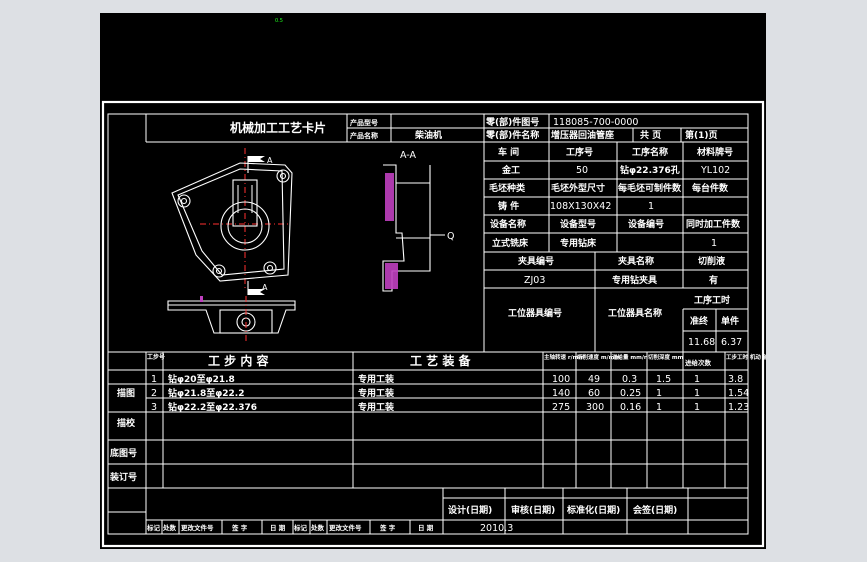 The image size is (867, 562). Describe the element at coordinates (730, 321) in the screenshot. I see `unit-label: 单件` at that location.